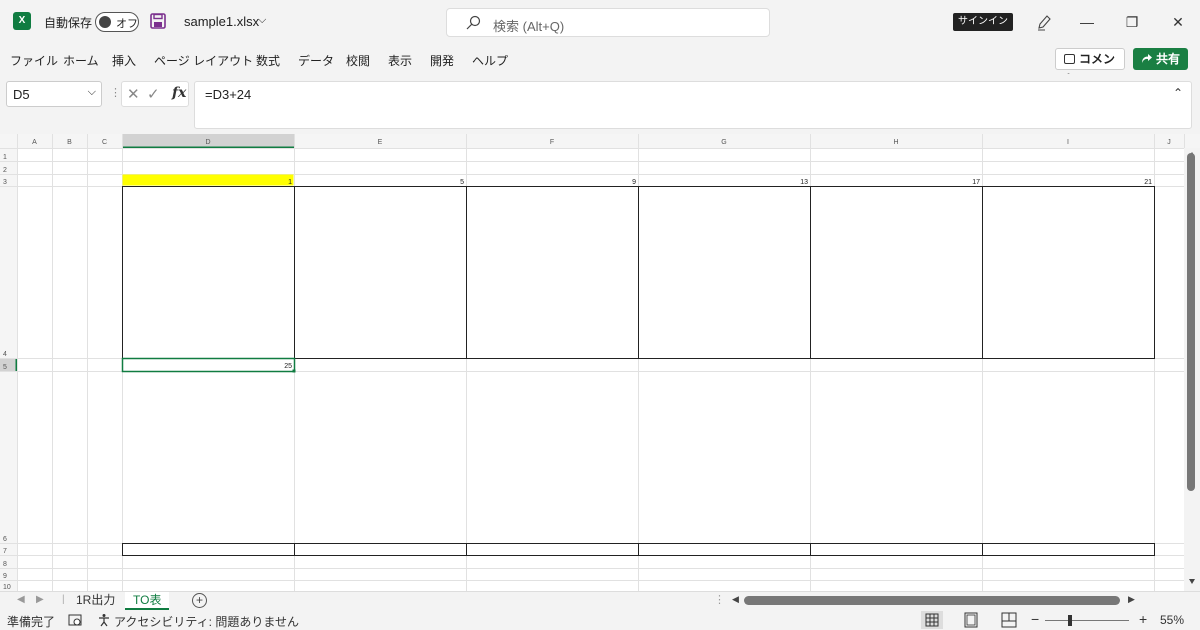 The height and width of the screenshot is (630, 1200). What do you see at coordinates (208, 365) in the screenshot?
I see `active-cell` at bounding box center [208, 365].